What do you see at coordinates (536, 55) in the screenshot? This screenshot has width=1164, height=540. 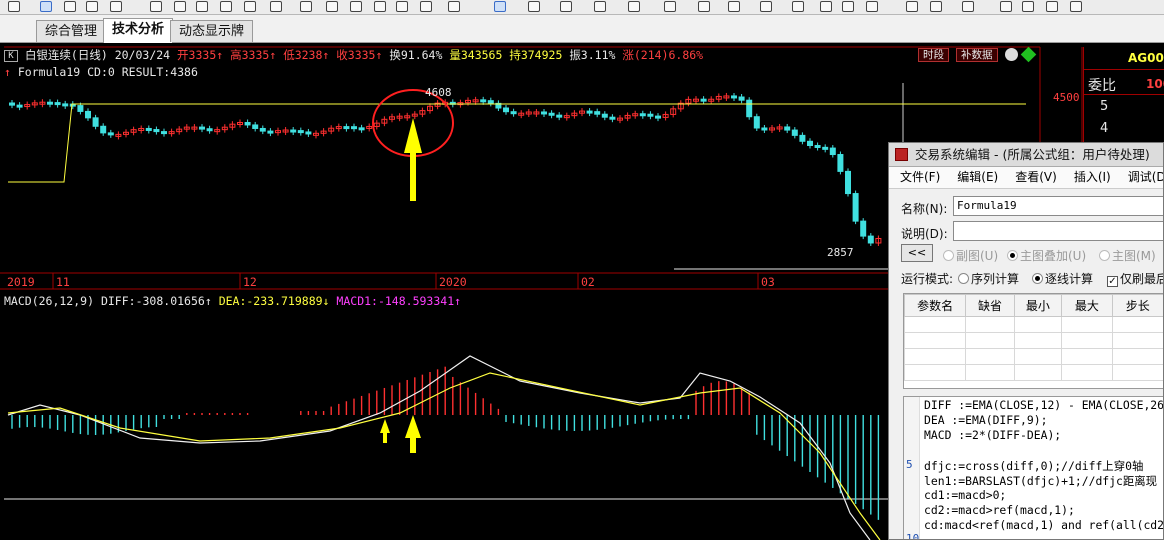 I see `open-interest: 持374925` at bounding box center [536, 55].